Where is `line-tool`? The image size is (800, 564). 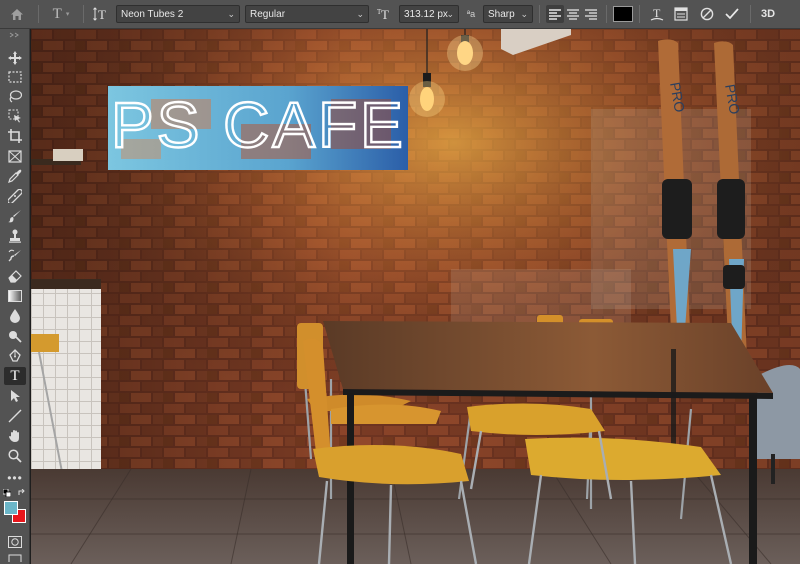
line-tool is located at coordinates (15, 416).